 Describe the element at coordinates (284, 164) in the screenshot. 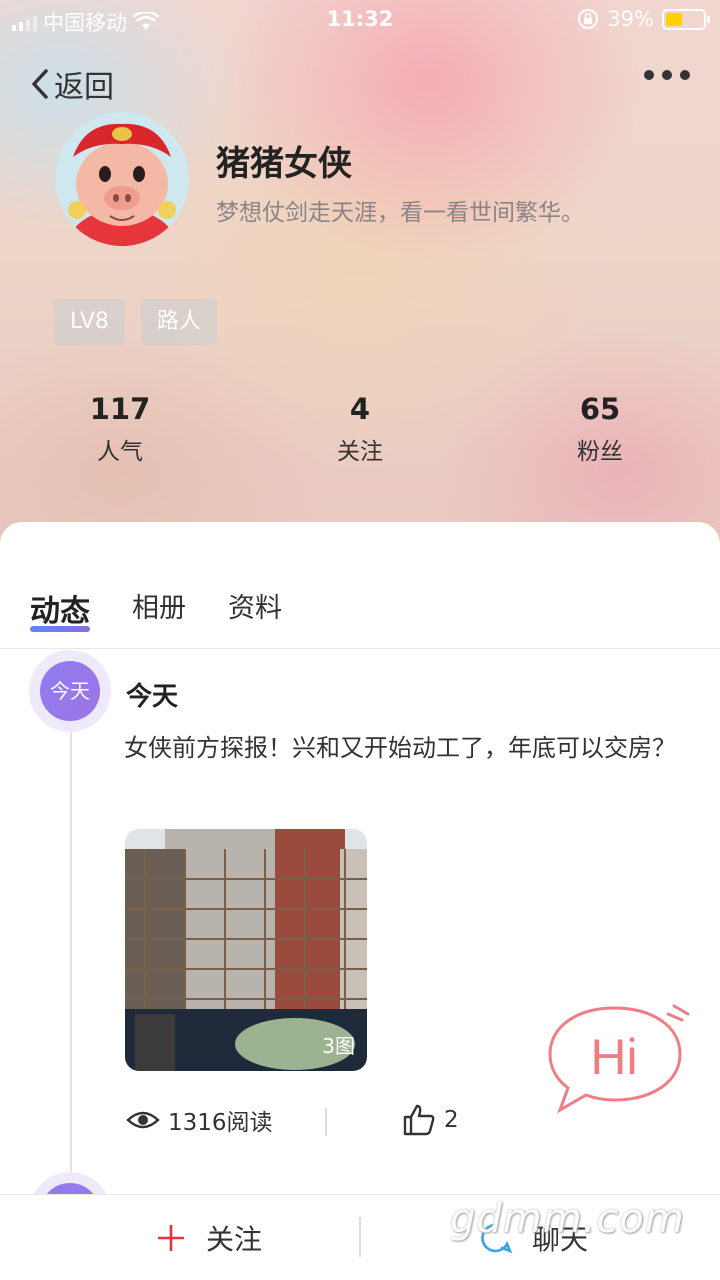

I see `user-name: 猪猪女侠` at that location.